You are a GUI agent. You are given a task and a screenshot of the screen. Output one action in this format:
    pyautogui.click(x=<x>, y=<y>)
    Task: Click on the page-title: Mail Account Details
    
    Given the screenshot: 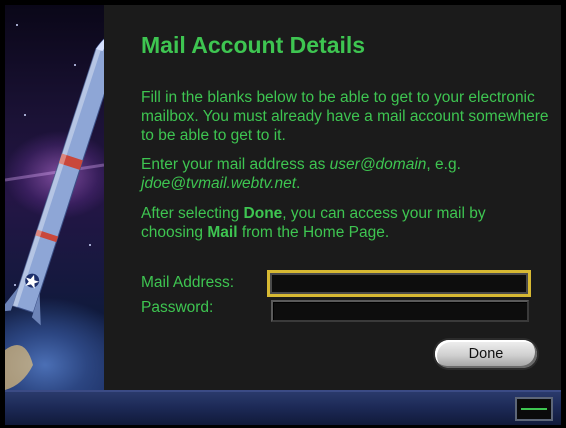 What is the action you would take?
    pyautogui.click(x=253, y=45)
    